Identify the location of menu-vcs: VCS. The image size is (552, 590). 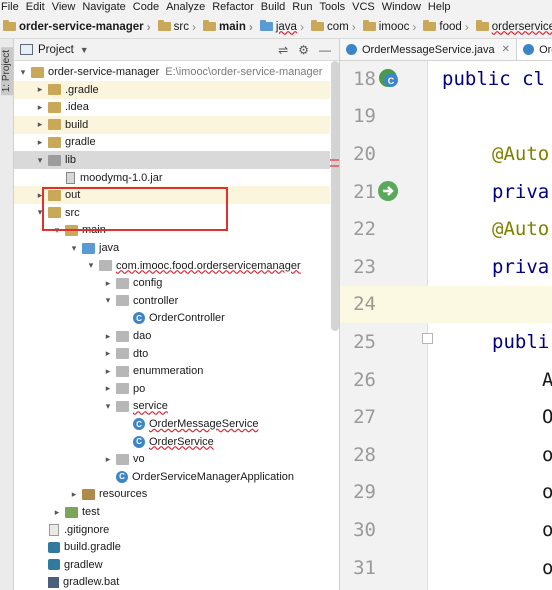
(363, 7).